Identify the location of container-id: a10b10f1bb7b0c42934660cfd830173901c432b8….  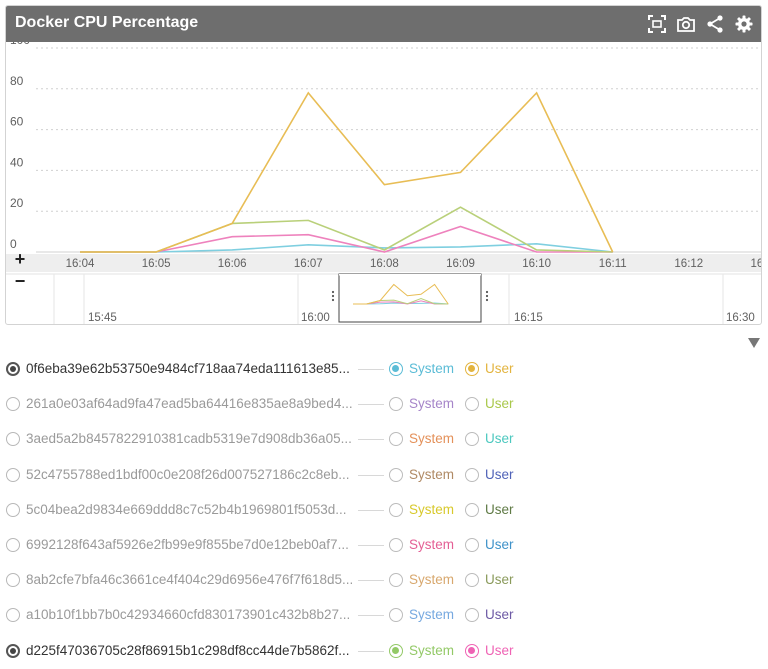
(188, 614).